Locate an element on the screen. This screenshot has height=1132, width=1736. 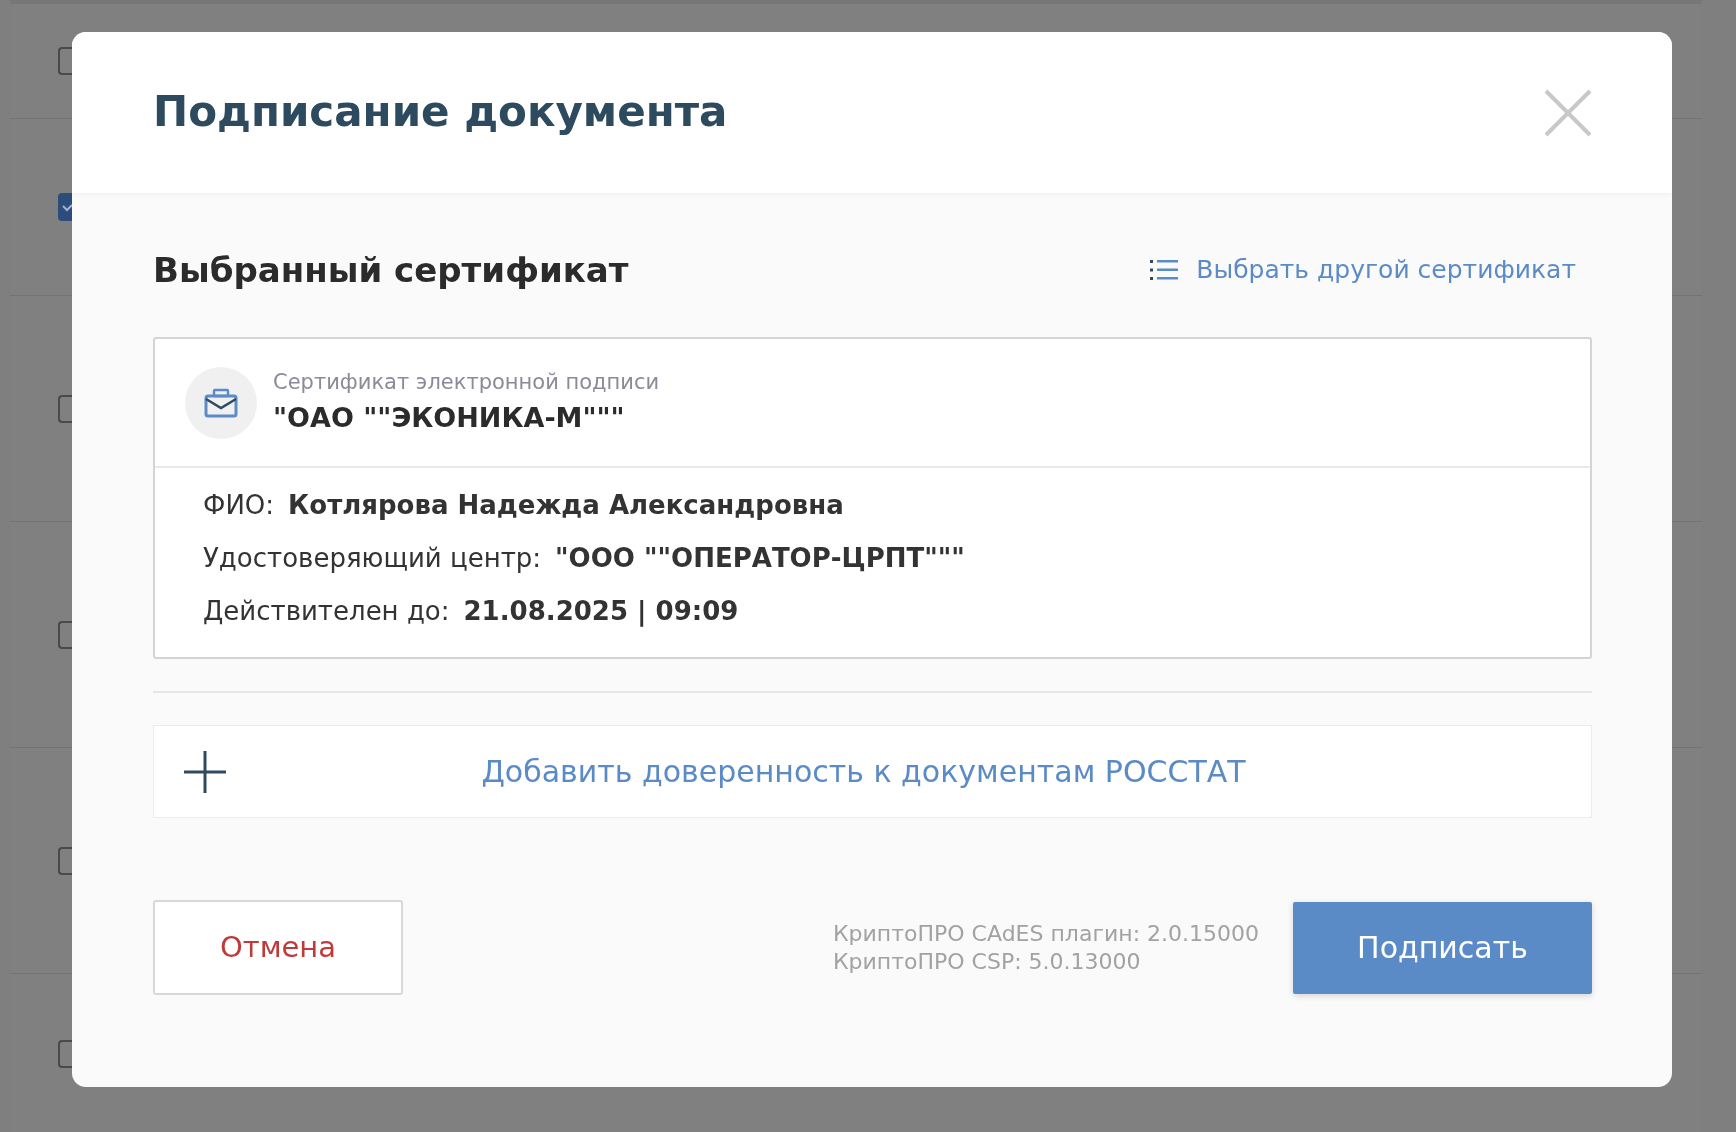
field-label: ФИО: is located at coordinates (239, 505).